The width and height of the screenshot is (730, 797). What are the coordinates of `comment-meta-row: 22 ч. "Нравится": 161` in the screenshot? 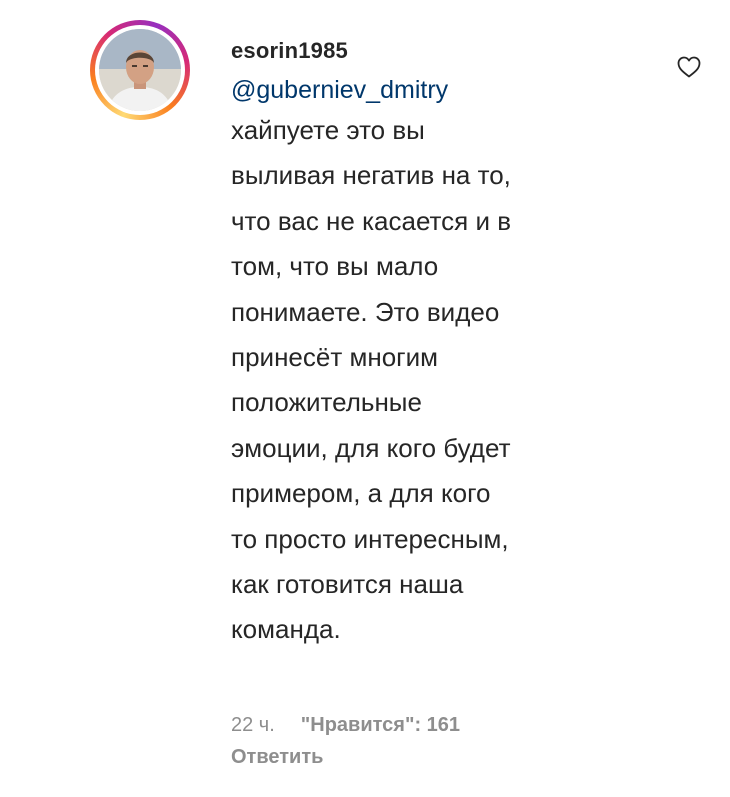 It's located at (345, 725).